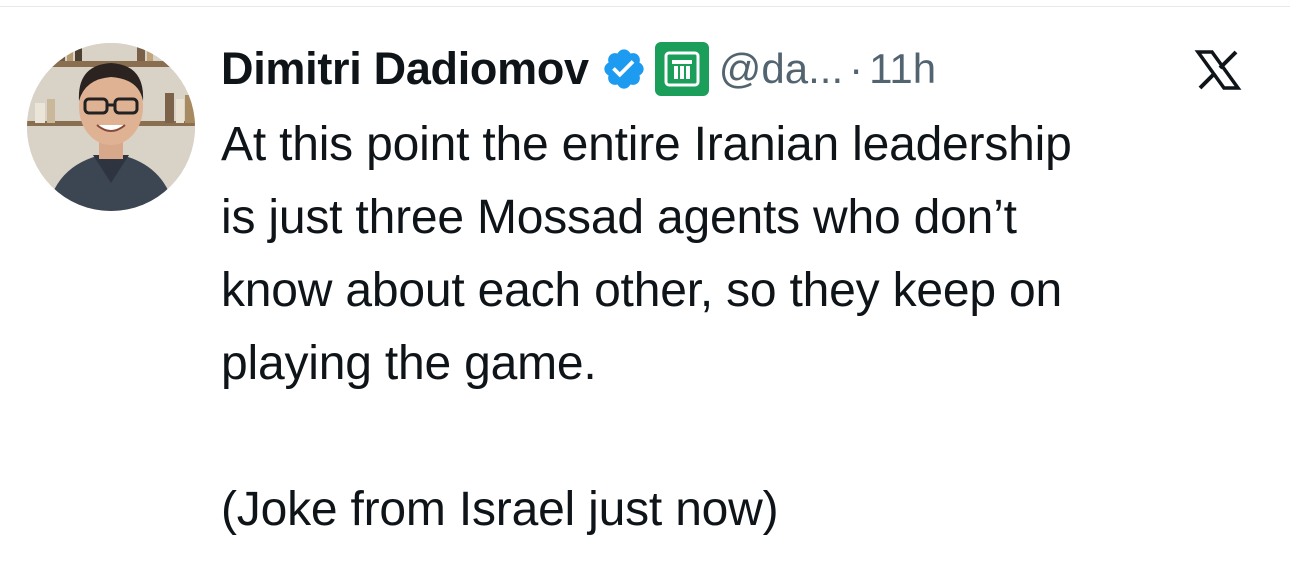 This screenshot has height=566, width=1290. I want to click on x-logo-icon, so click(1217, 70).